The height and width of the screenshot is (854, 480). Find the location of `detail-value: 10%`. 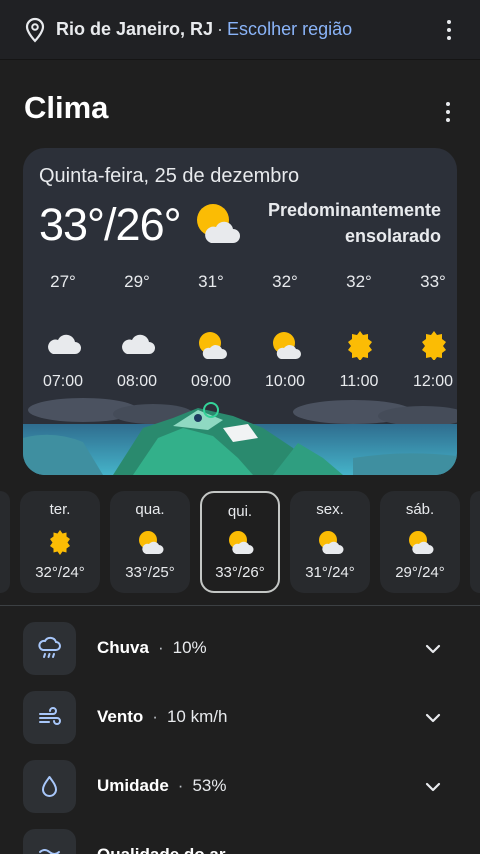

detail-value: 10% is located at coordinates (189, 647).